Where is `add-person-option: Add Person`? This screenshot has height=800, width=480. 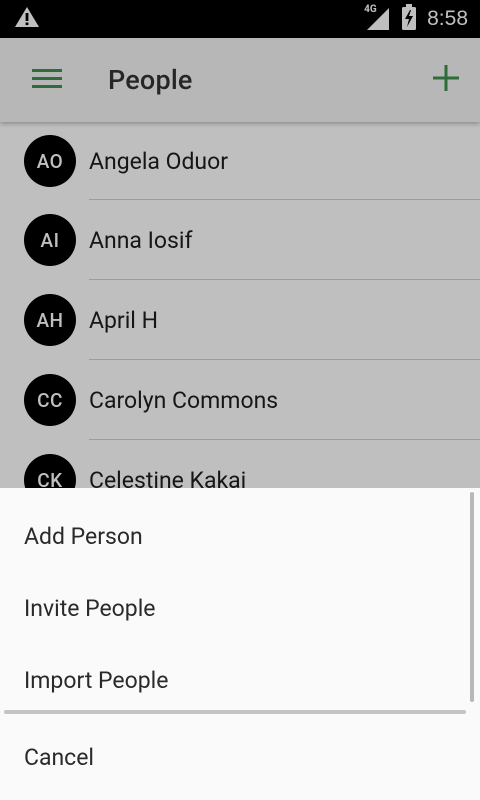
add-person-option: Add Person is located at coordinates (240, 536).